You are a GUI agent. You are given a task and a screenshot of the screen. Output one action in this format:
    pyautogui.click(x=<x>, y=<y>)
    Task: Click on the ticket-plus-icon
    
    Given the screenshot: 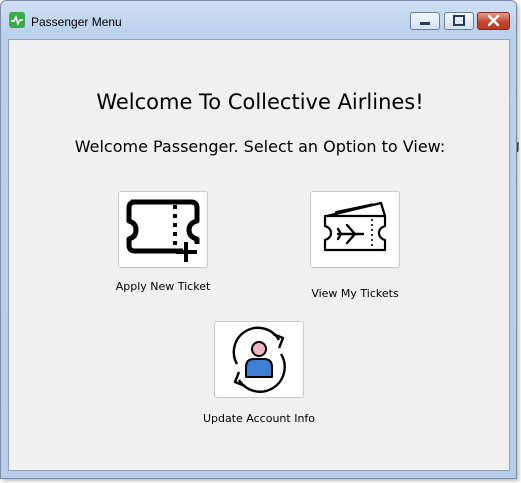 What is the action you would take?
    pyautogui.click(x=163, y=230)
    